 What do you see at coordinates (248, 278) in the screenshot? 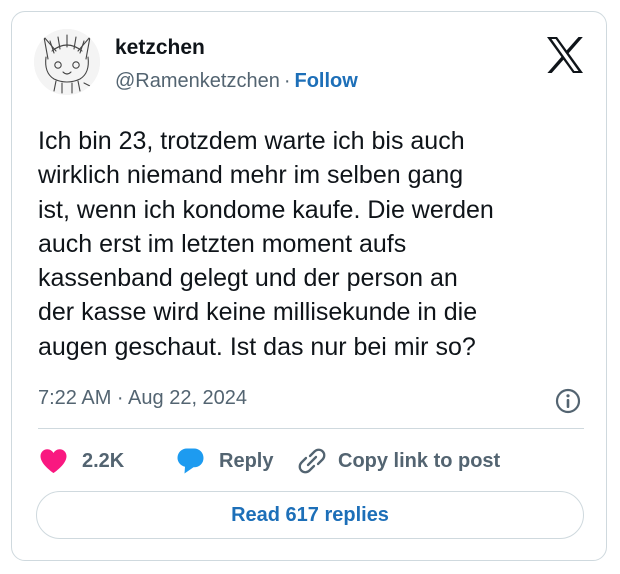
I see `tweet-text-line: kassenband gelegt und der person an` at bounding box center [248, 278].